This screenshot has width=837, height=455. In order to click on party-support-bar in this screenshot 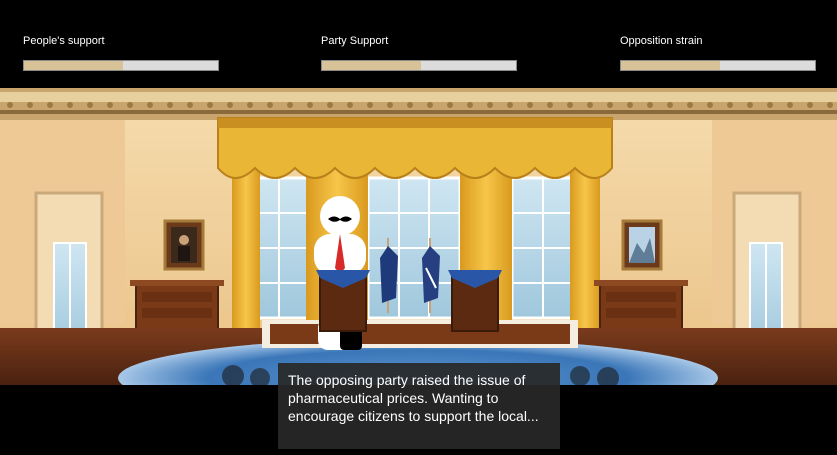, I will do `click(419, 65)`.